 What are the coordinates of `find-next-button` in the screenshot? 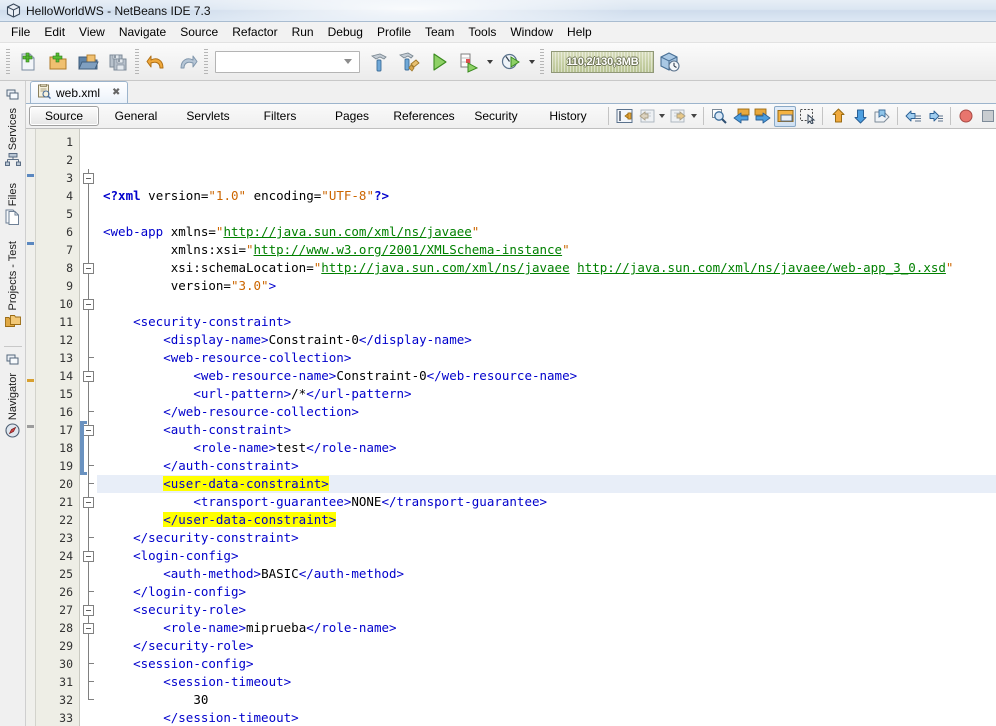 It's located at (763, 116).